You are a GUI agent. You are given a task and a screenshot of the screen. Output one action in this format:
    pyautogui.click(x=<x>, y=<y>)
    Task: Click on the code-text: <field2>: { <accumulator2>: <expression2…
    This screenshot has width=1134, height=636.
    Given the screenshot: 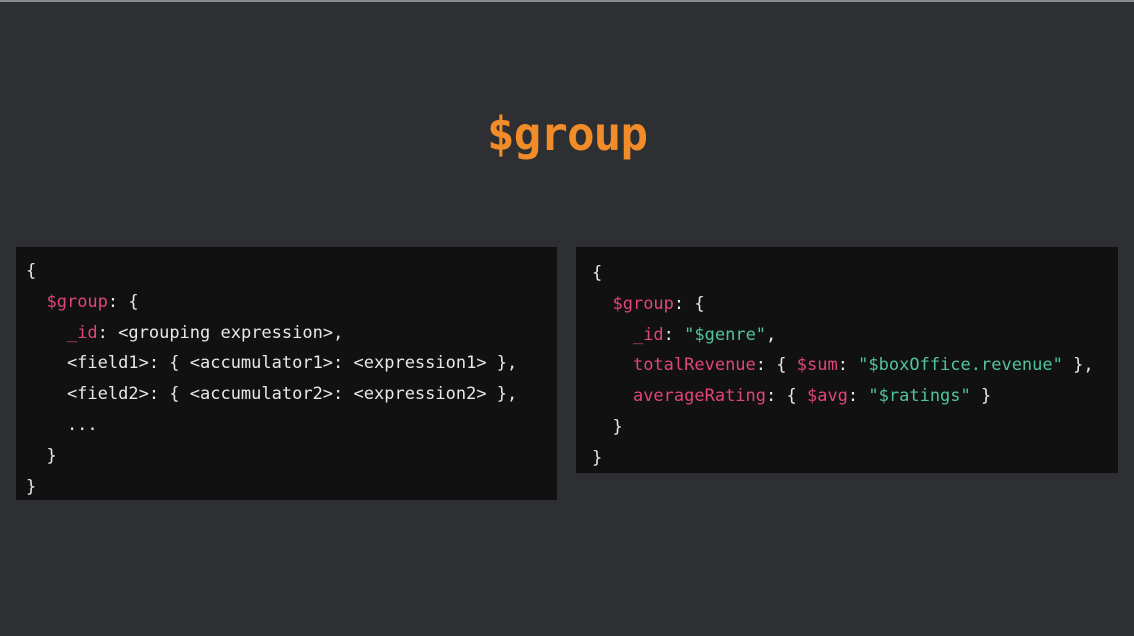 What is the action you would take?
    pyautogui.click(x=272, y=394)
    